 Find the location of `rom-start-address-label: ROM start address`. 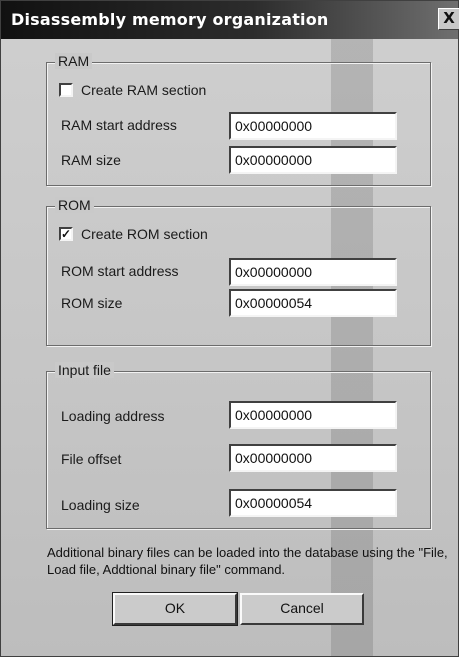

rom-start-address-label: ROM start address is located at coordinates (120, 271).